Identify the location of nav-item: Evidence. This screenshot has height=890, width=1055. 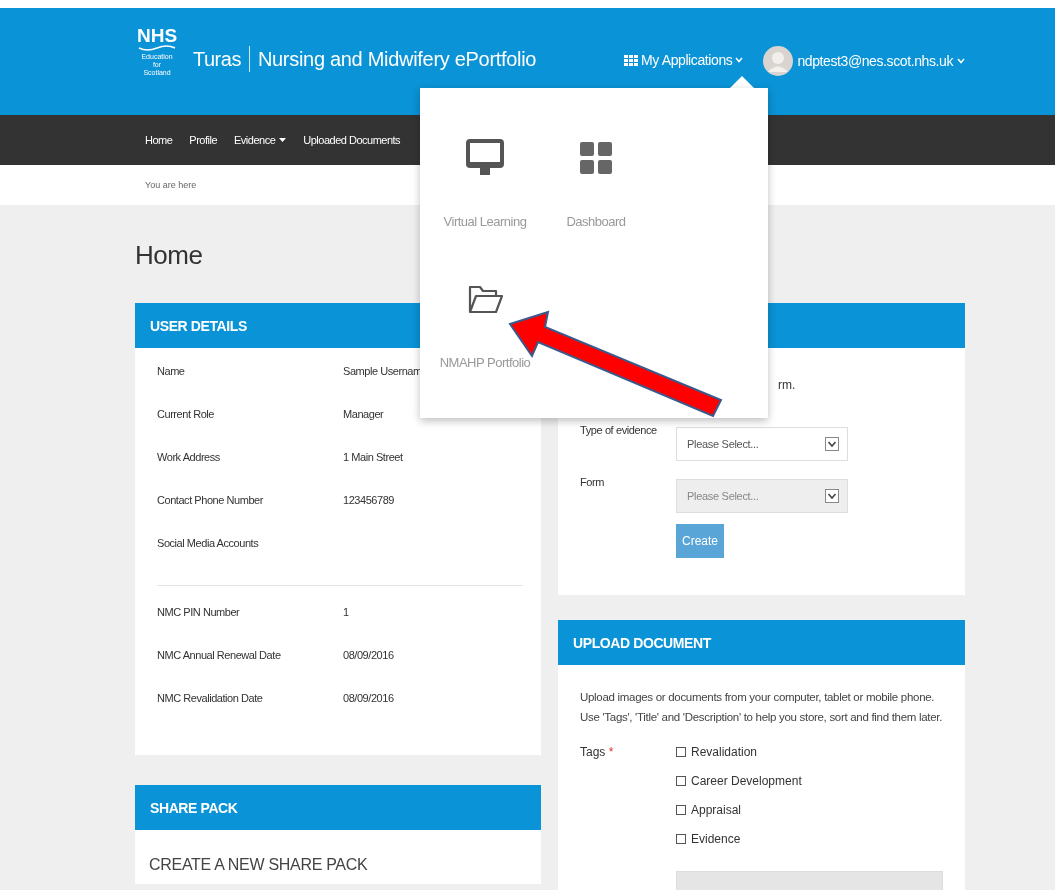
(260, 140).